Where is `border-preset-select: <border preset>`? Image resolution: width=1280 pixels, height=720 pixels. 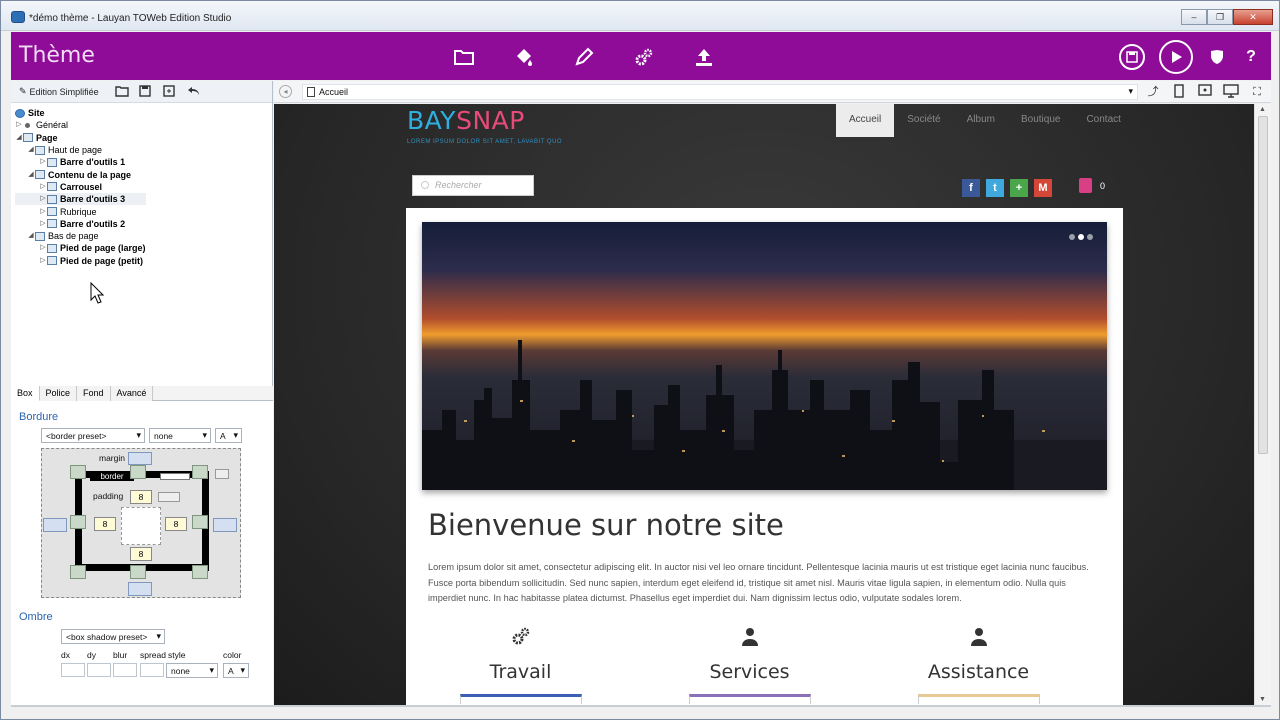 border-preset-select: <border preset> is located at coordinates (93, 435).